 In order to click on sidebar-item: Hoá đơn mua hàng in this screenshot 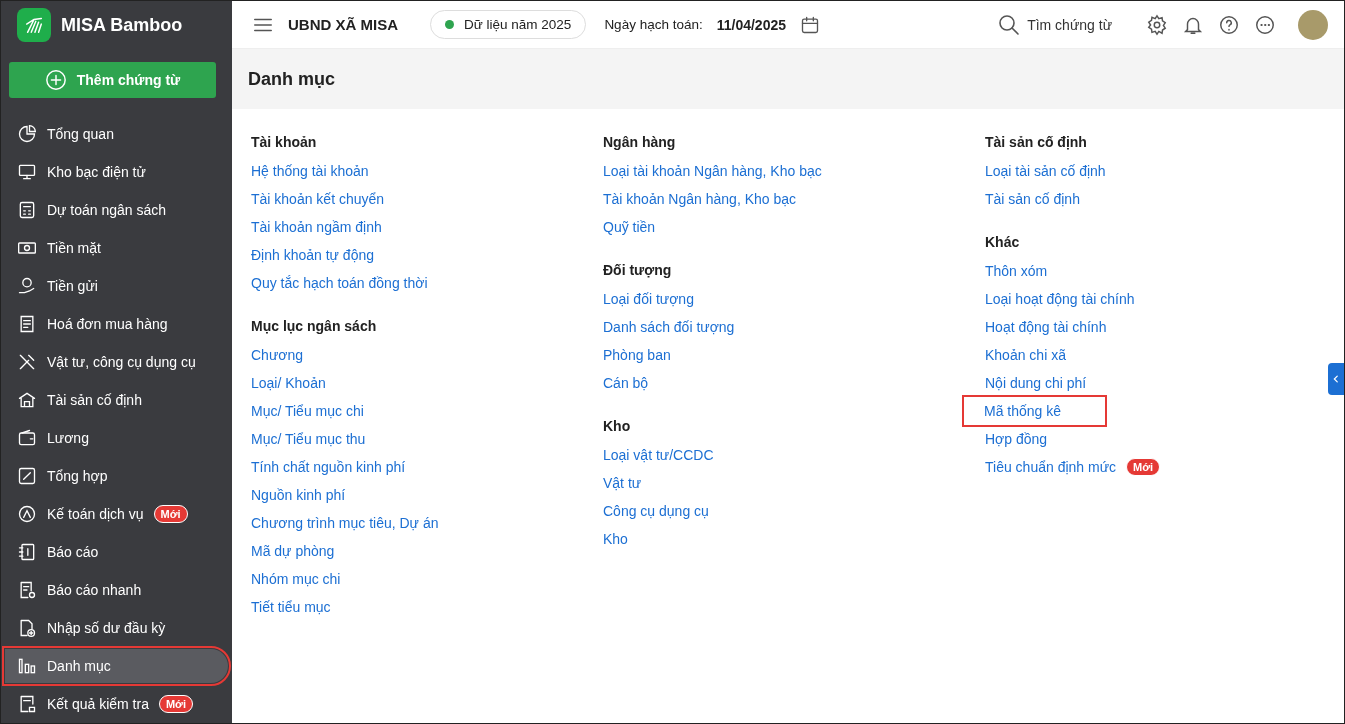, I will do `click(113, 324)`.